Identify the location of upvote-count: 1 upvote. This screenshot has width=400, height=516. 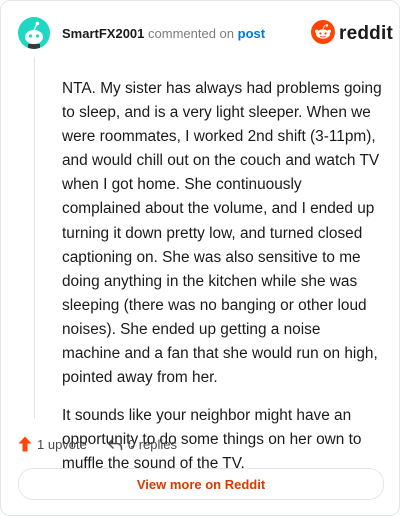
(62, 444).